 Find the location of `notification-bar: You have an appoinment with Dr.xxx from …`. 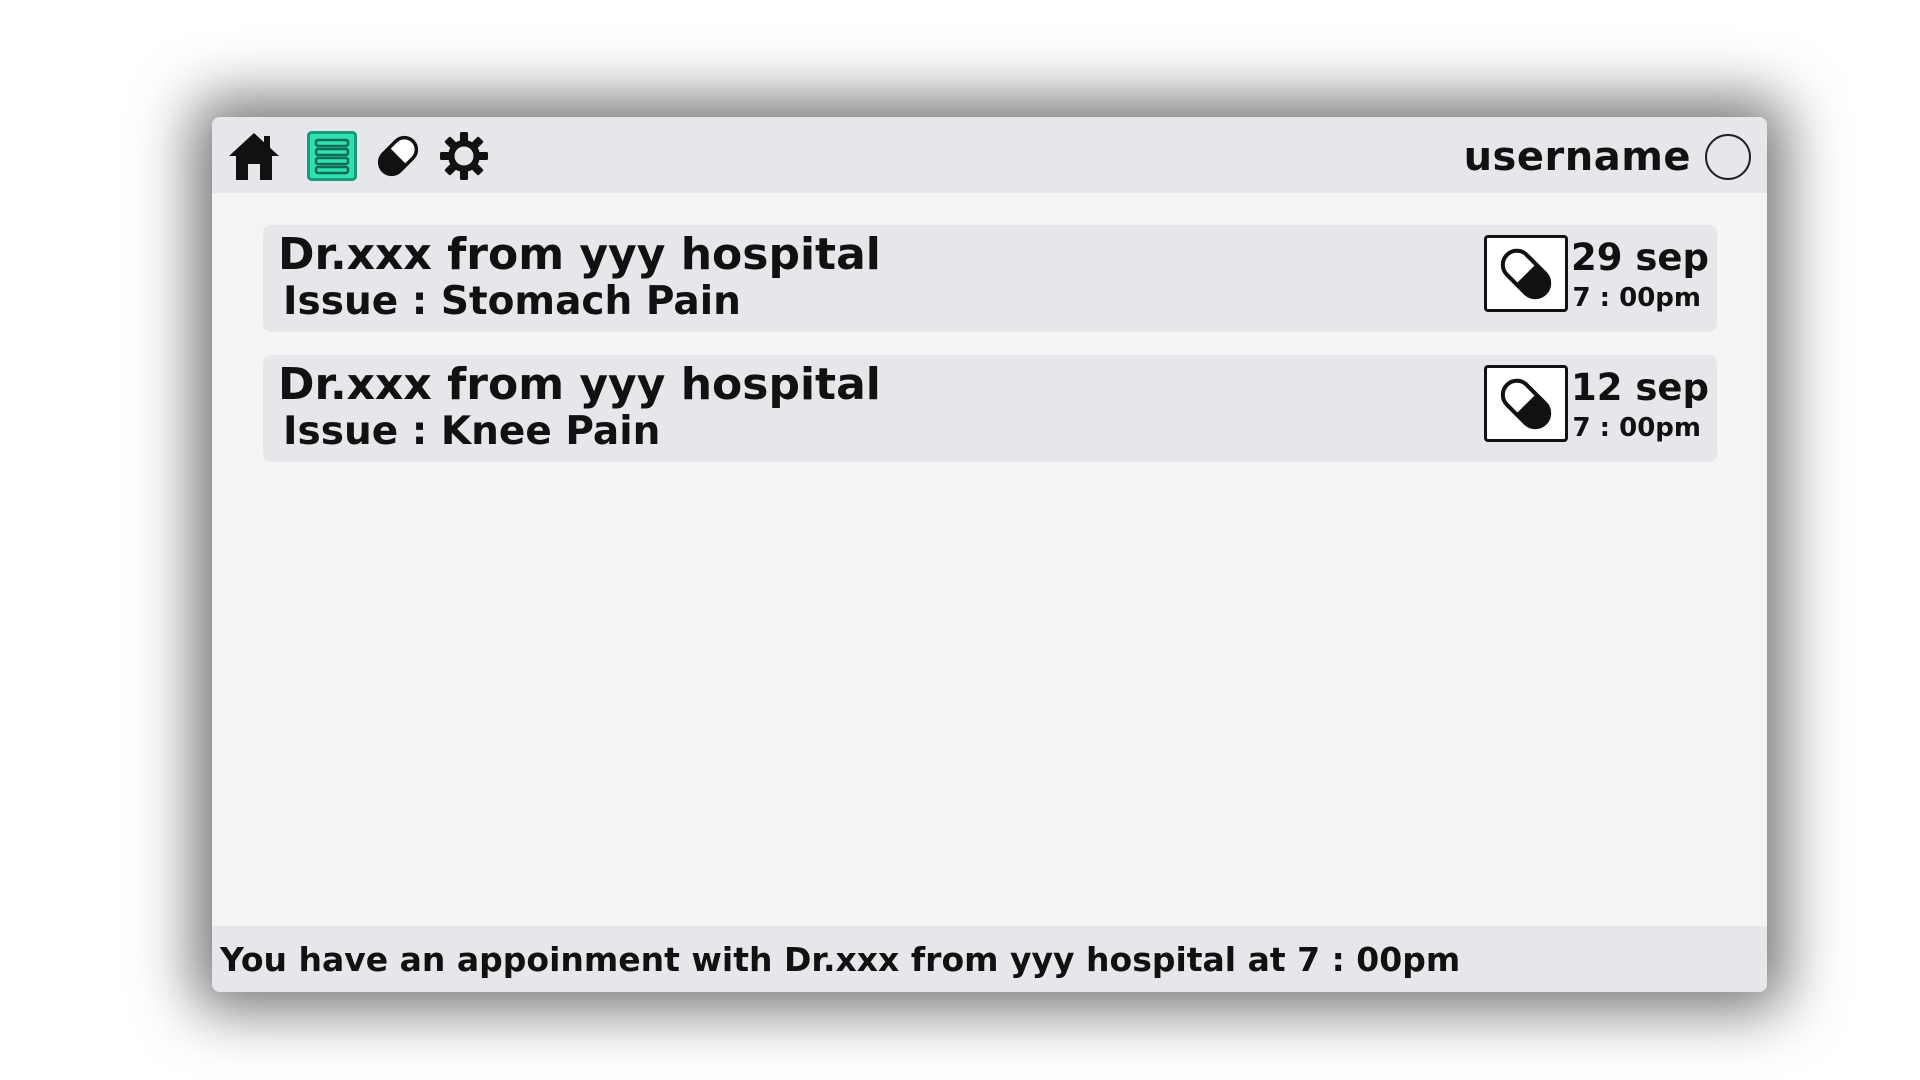

notification-bar: You have an appoinment with Dr.xxx from … is located at coordinates (989, 959).